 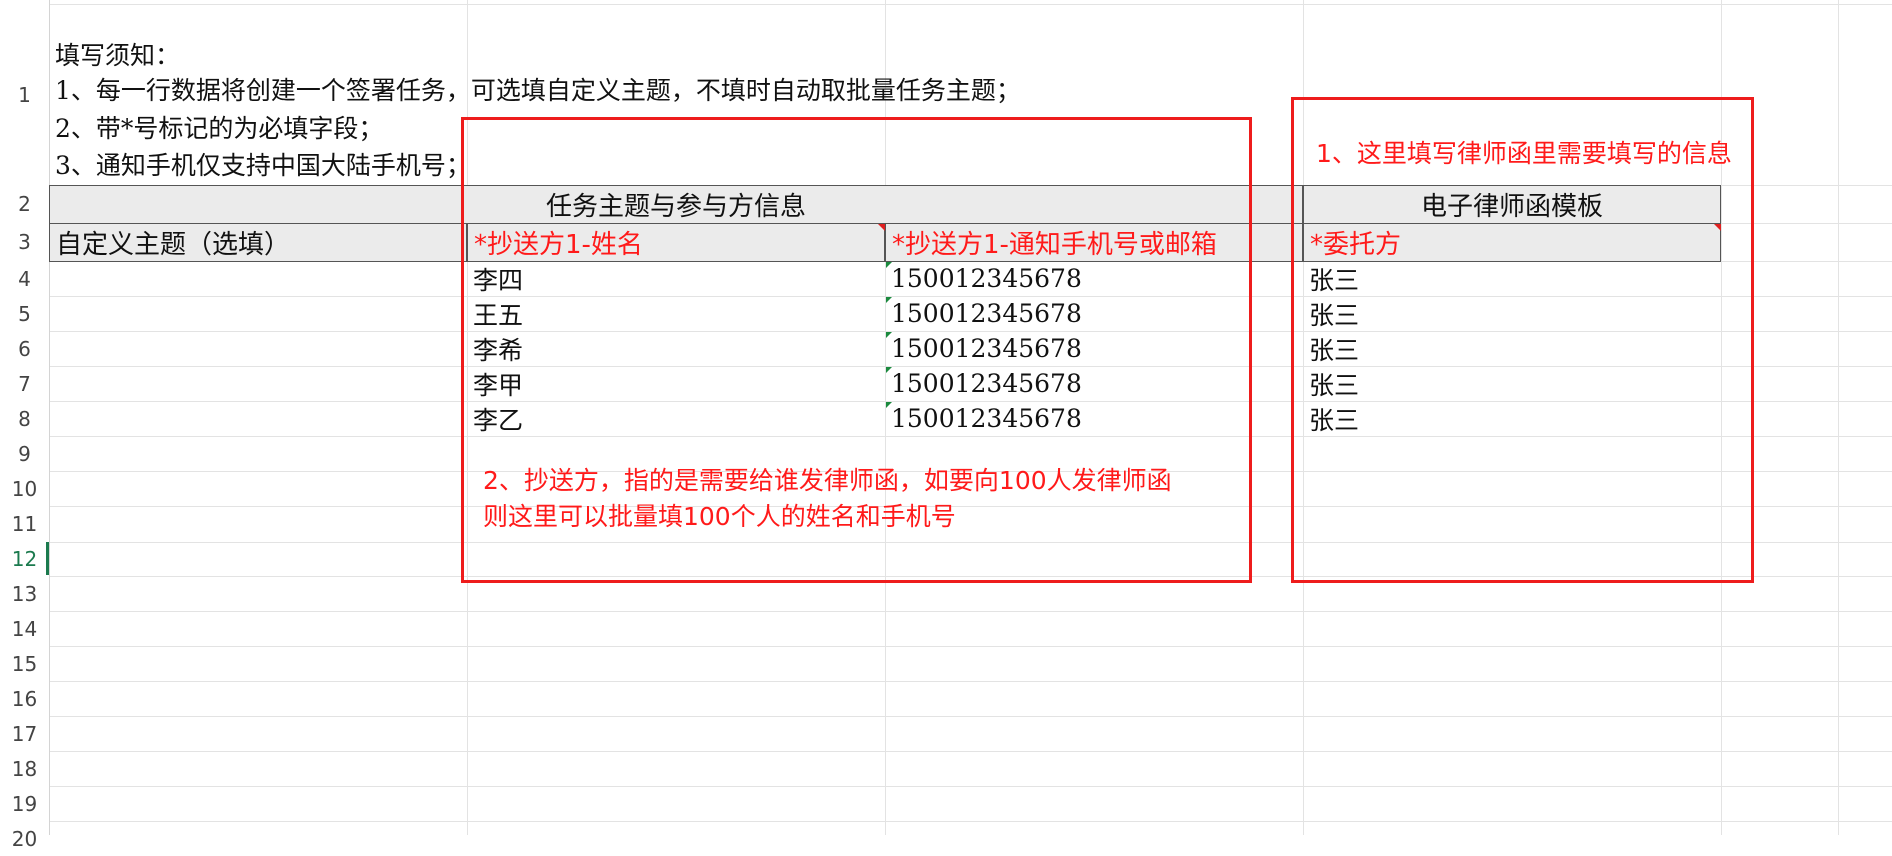 What do you see at coordinates (24, 204) in the screenshot?
I see `row-header: 2` at bounding box center [24, 204].